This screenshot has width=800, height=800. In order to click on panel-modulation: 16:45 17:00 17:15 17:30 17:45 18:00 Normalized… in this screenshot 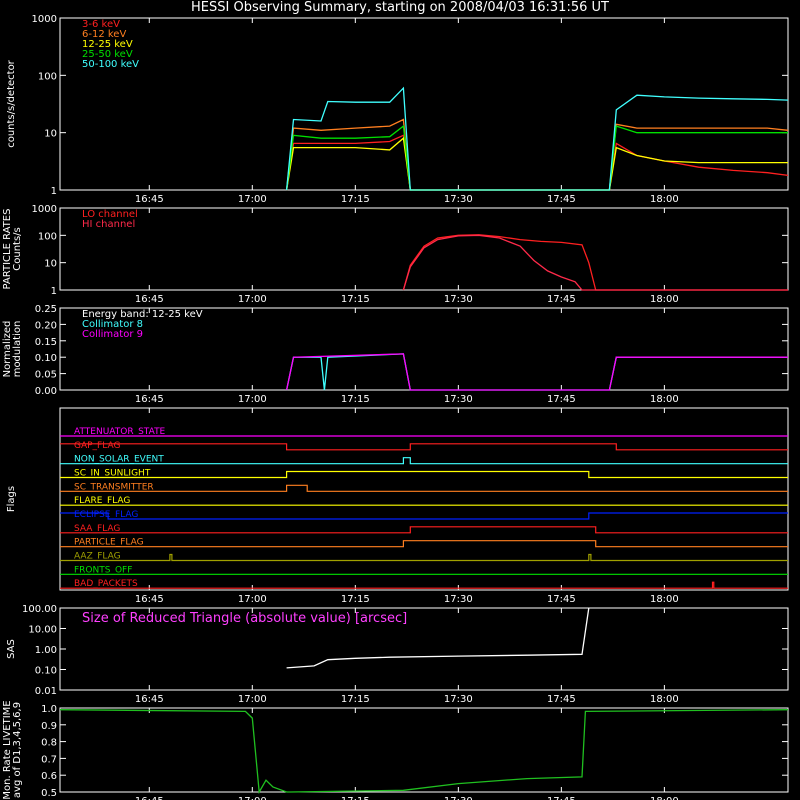, I will do `click(395, 354)`.